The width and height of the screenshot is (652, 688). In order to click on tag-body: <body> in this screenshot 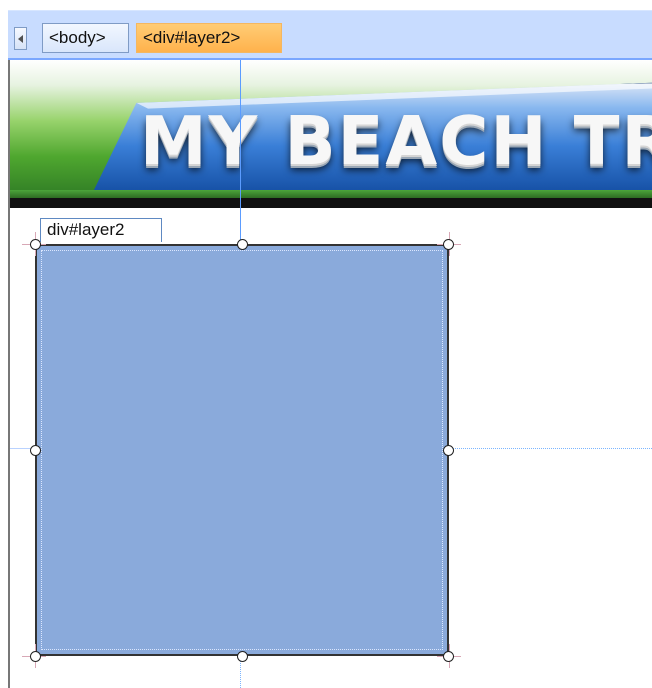, I will do `click(85, 38)`.